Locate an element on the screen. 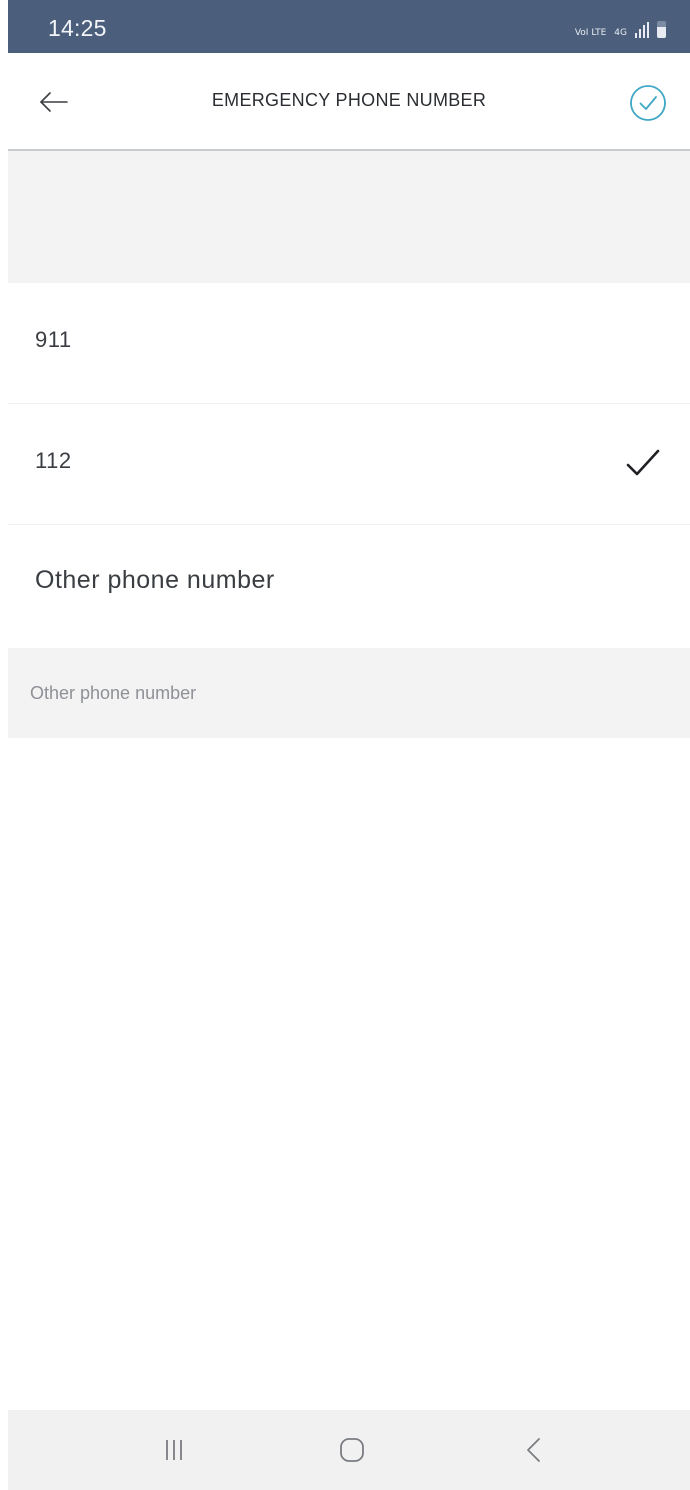 Image resolution: width=690 pixels, height=1490 pixels. system-back-button is located at coordinates (534, 1450).